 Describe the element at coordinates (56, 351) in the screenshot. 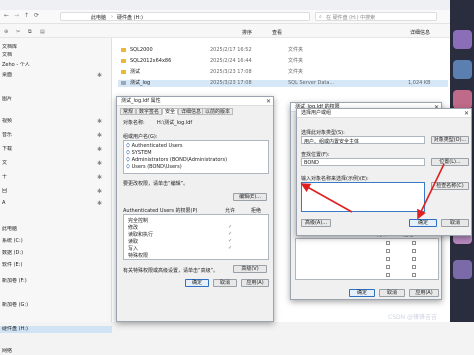

I see `nav-item-network: 网络` at that location.